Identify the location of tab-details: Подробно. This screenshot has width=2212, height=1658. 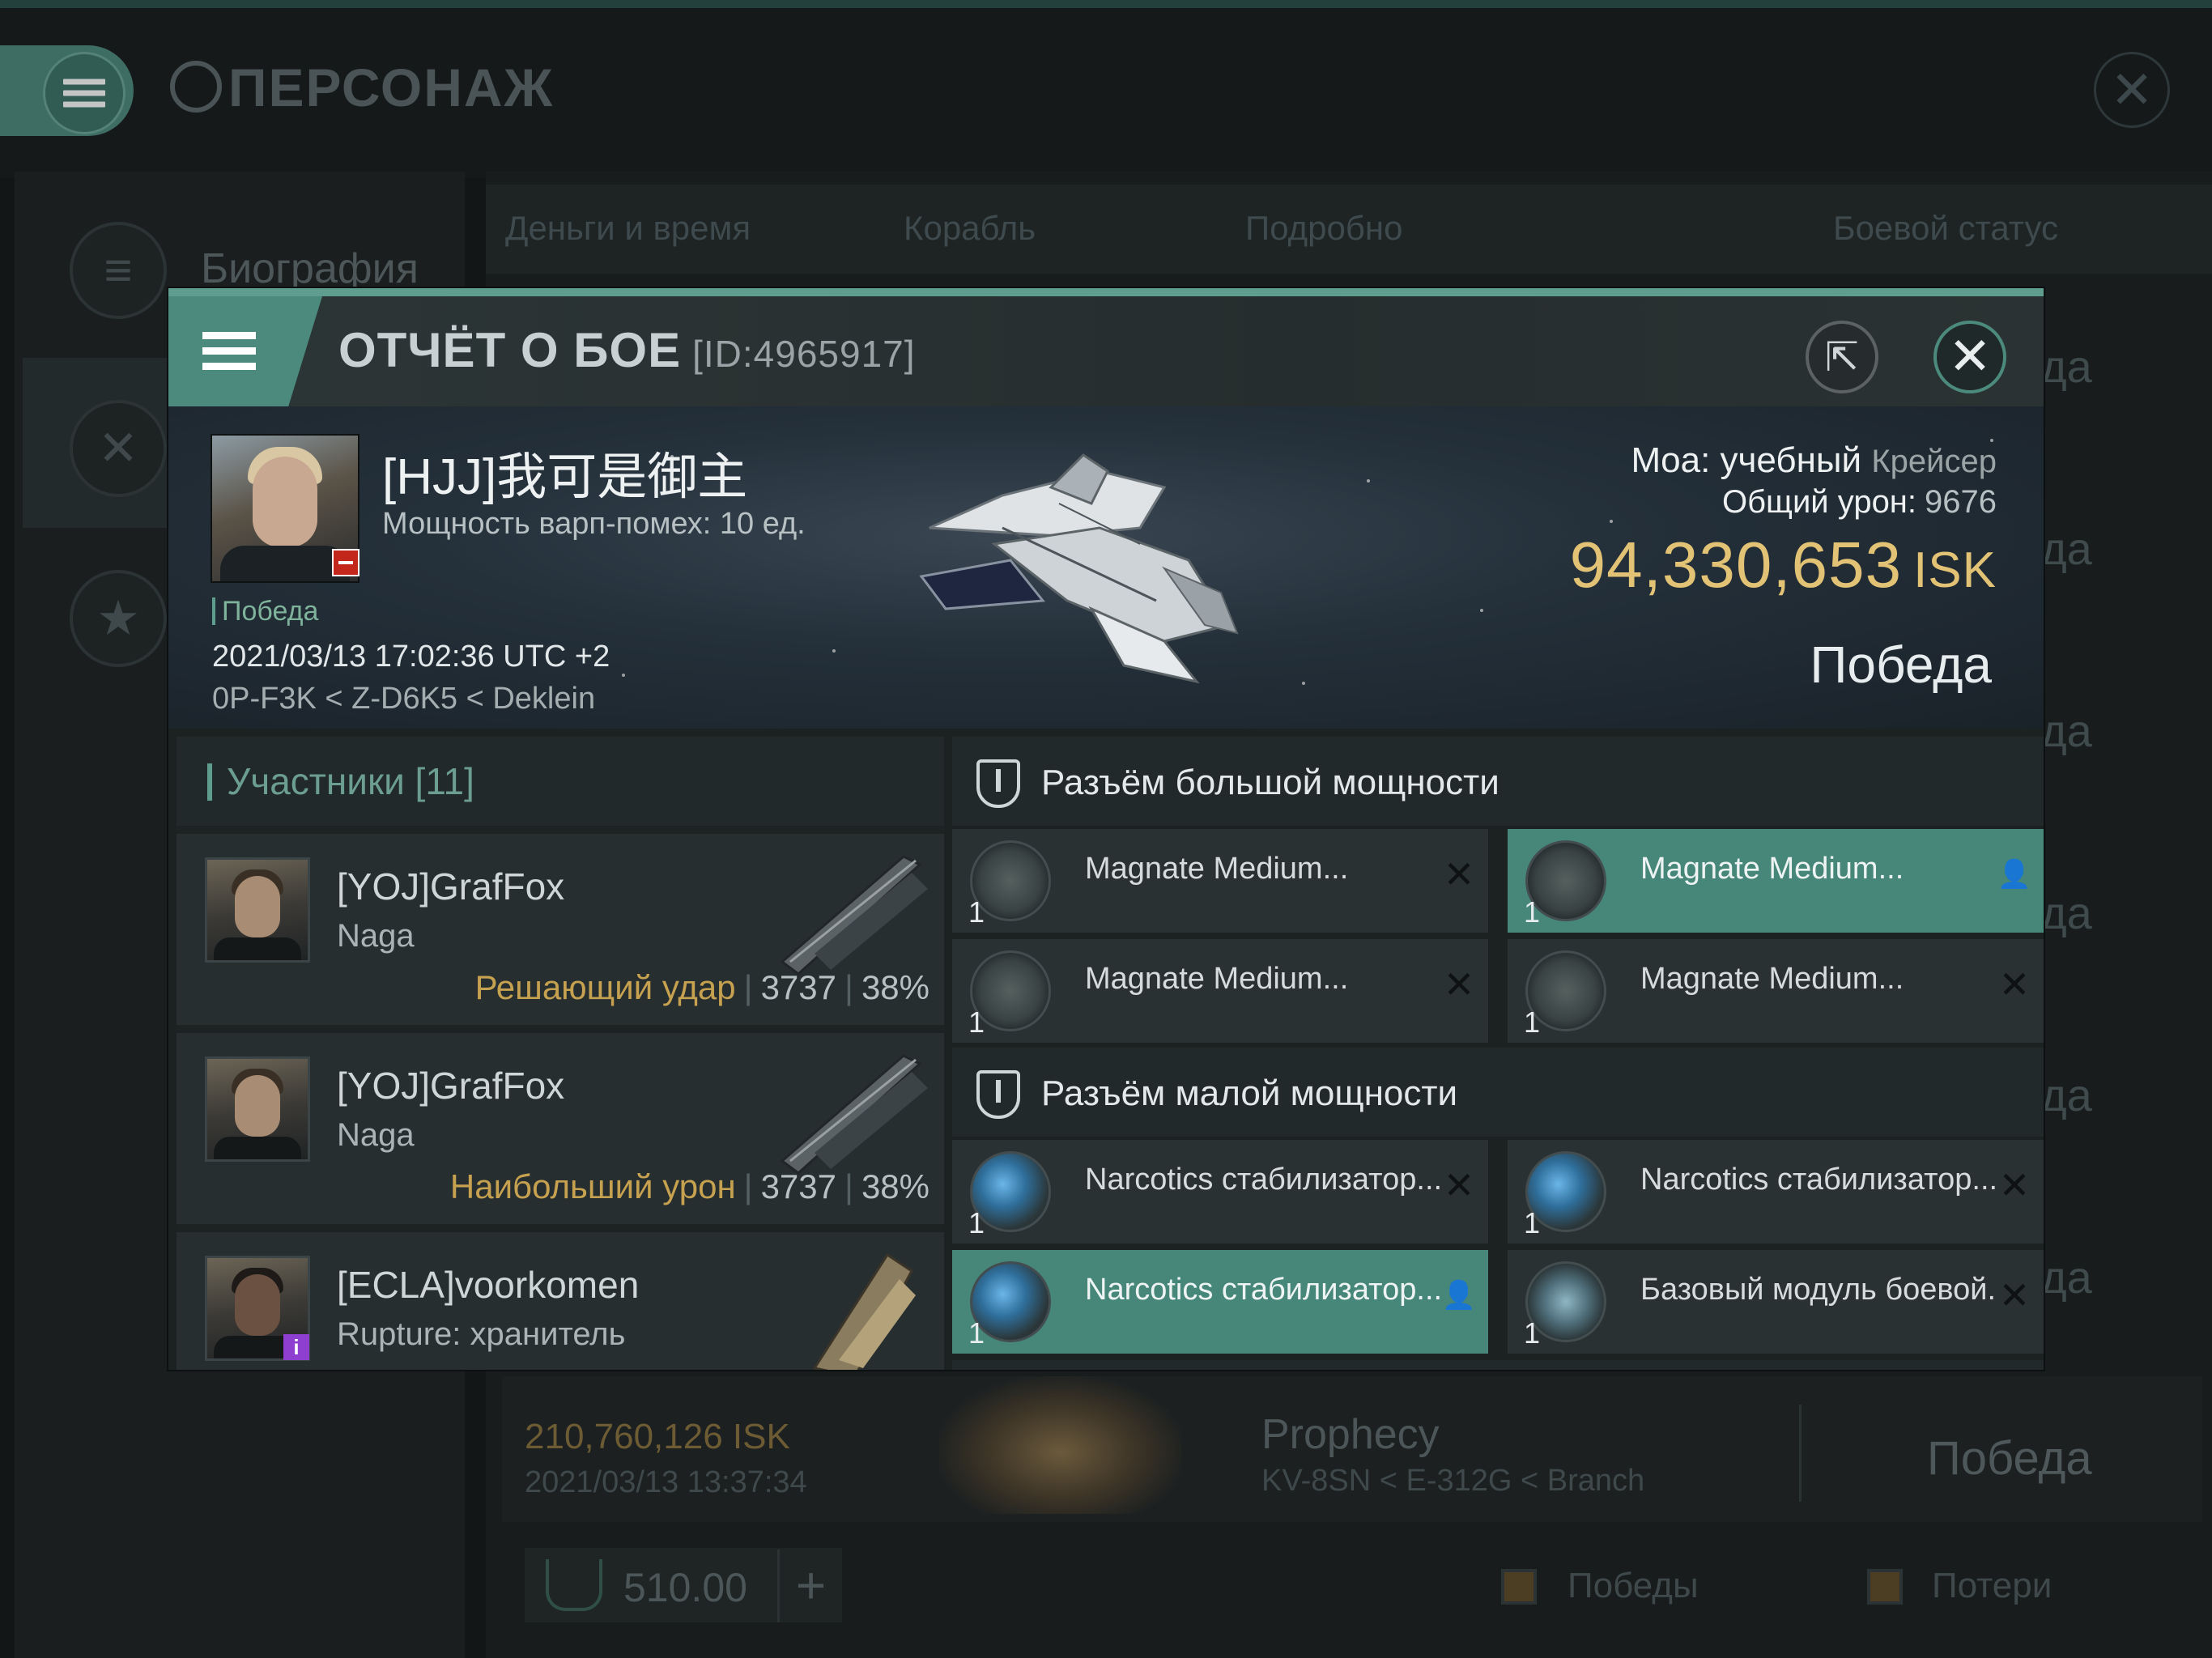
(1323, 228).